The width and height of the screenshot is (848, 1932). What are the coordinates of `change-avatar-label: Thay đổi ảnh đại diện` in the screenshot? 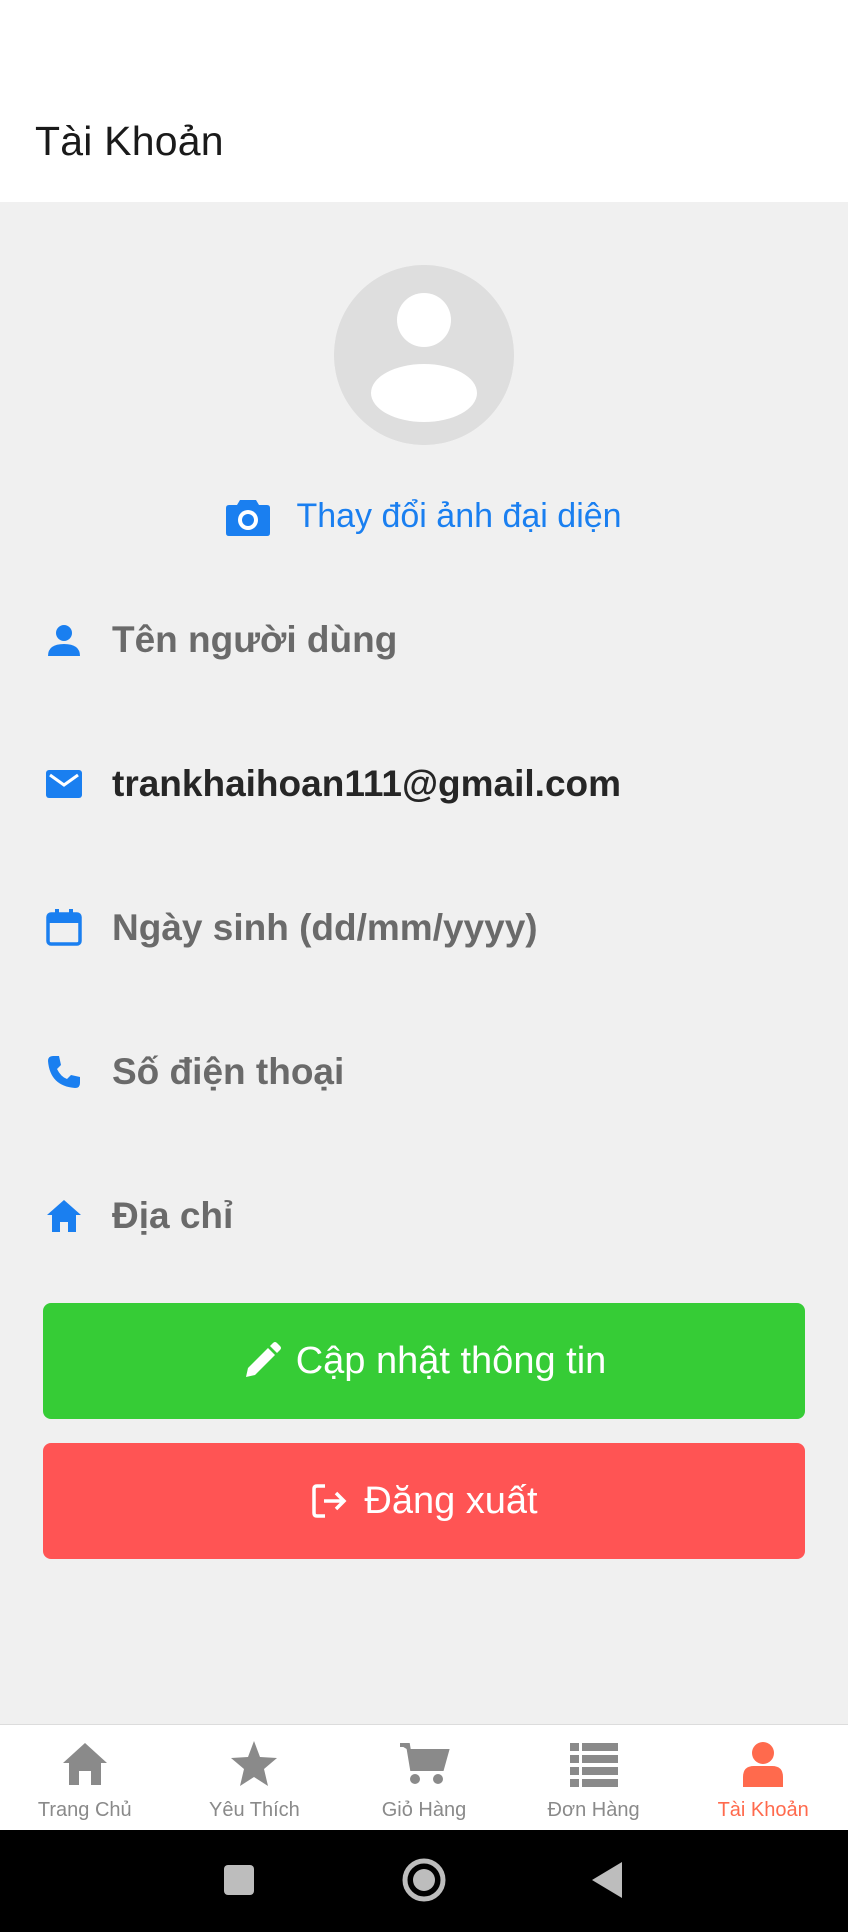 It's located at (459, 515).